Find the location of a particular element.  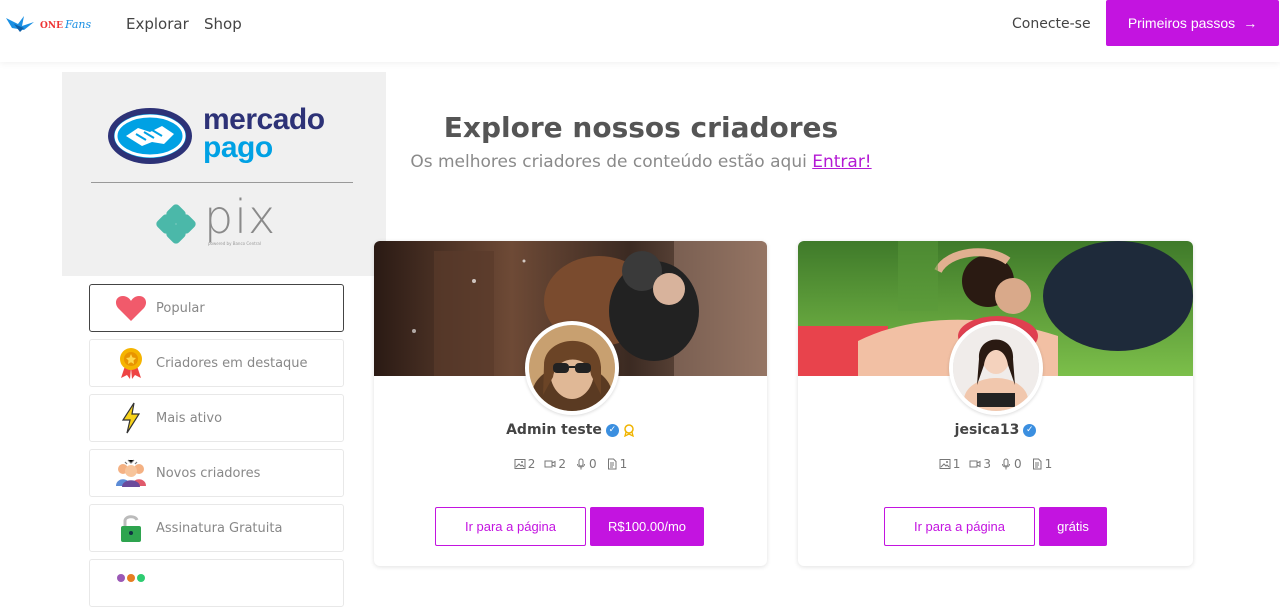

filter-featured: Criadores em destaque is located at coordinates (216, 363).